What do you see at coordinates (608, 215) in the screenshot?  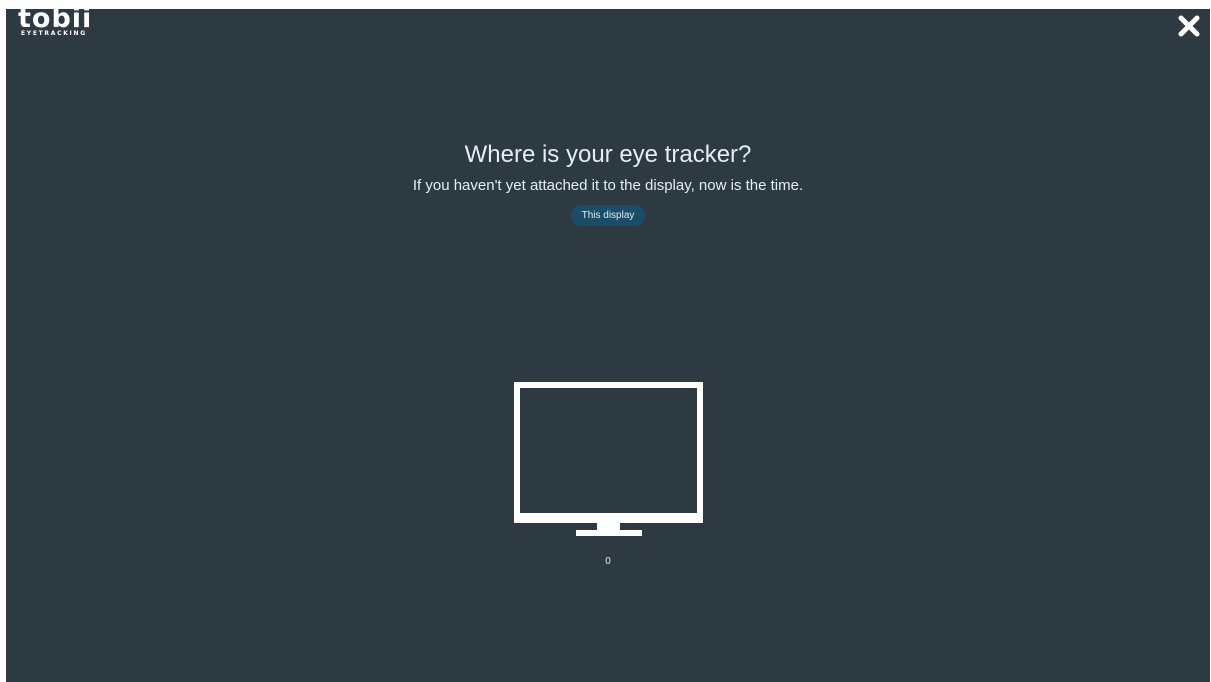 I see `this-display-button: This display` at bounding box center [608, 215].